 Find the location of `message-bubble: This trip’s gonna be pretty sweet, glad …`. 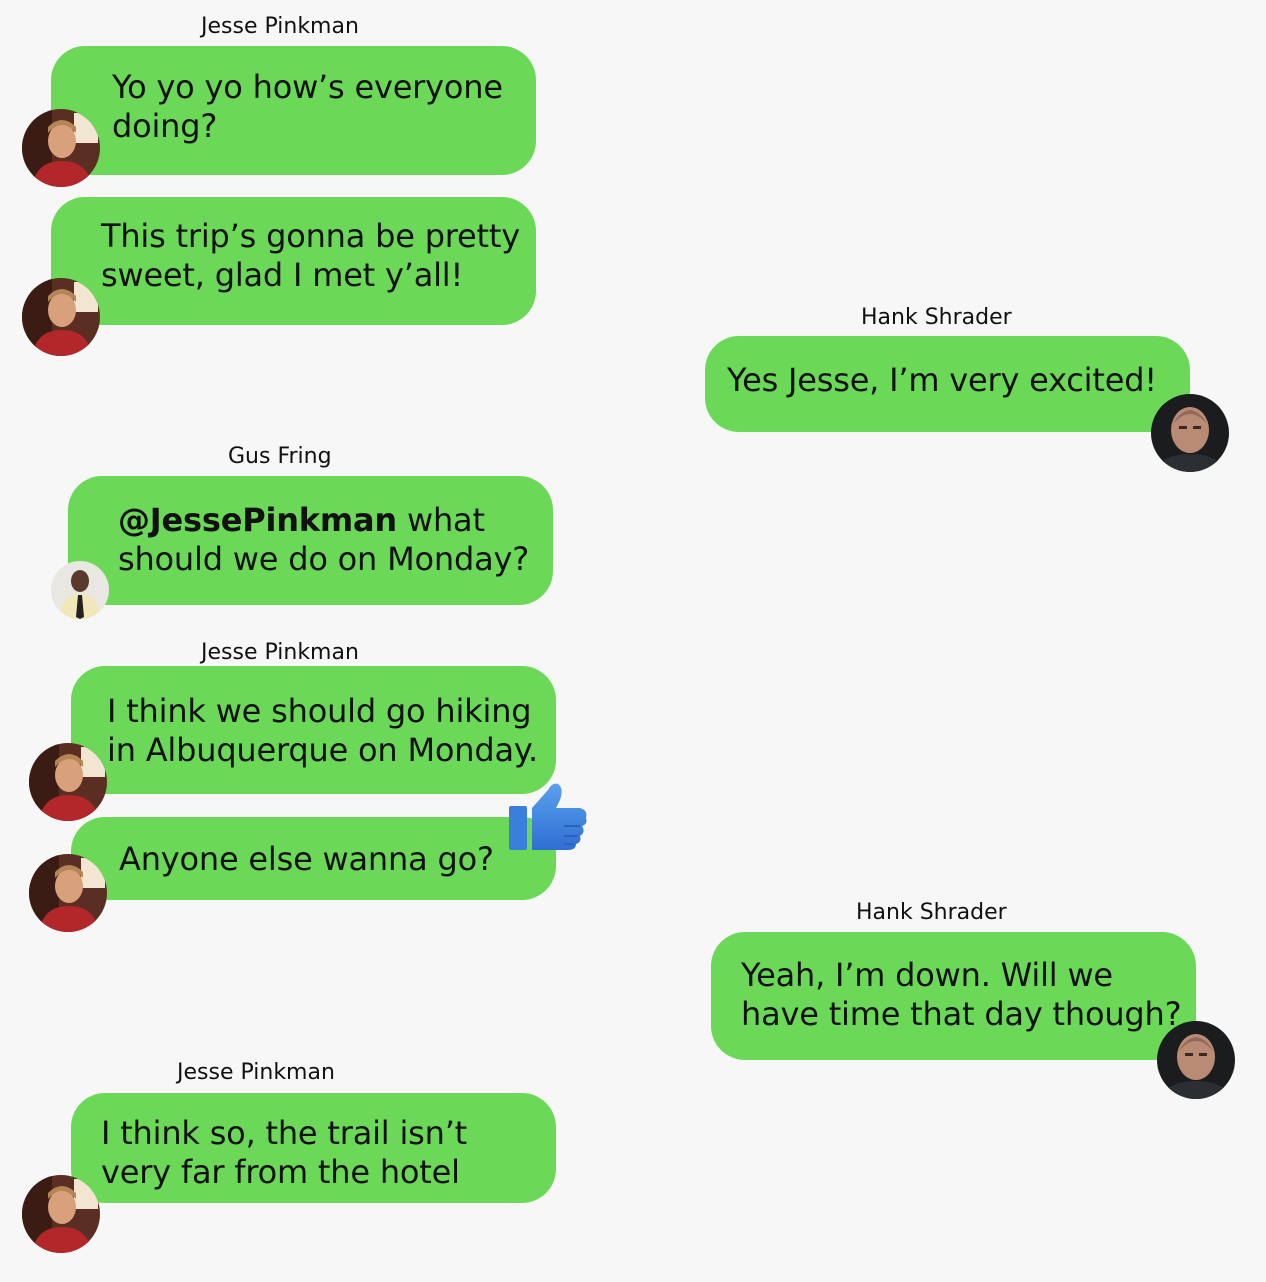

message-bubble: This trip’s gonna be pretty sweet, glad … is located at coordinates (293, 261).